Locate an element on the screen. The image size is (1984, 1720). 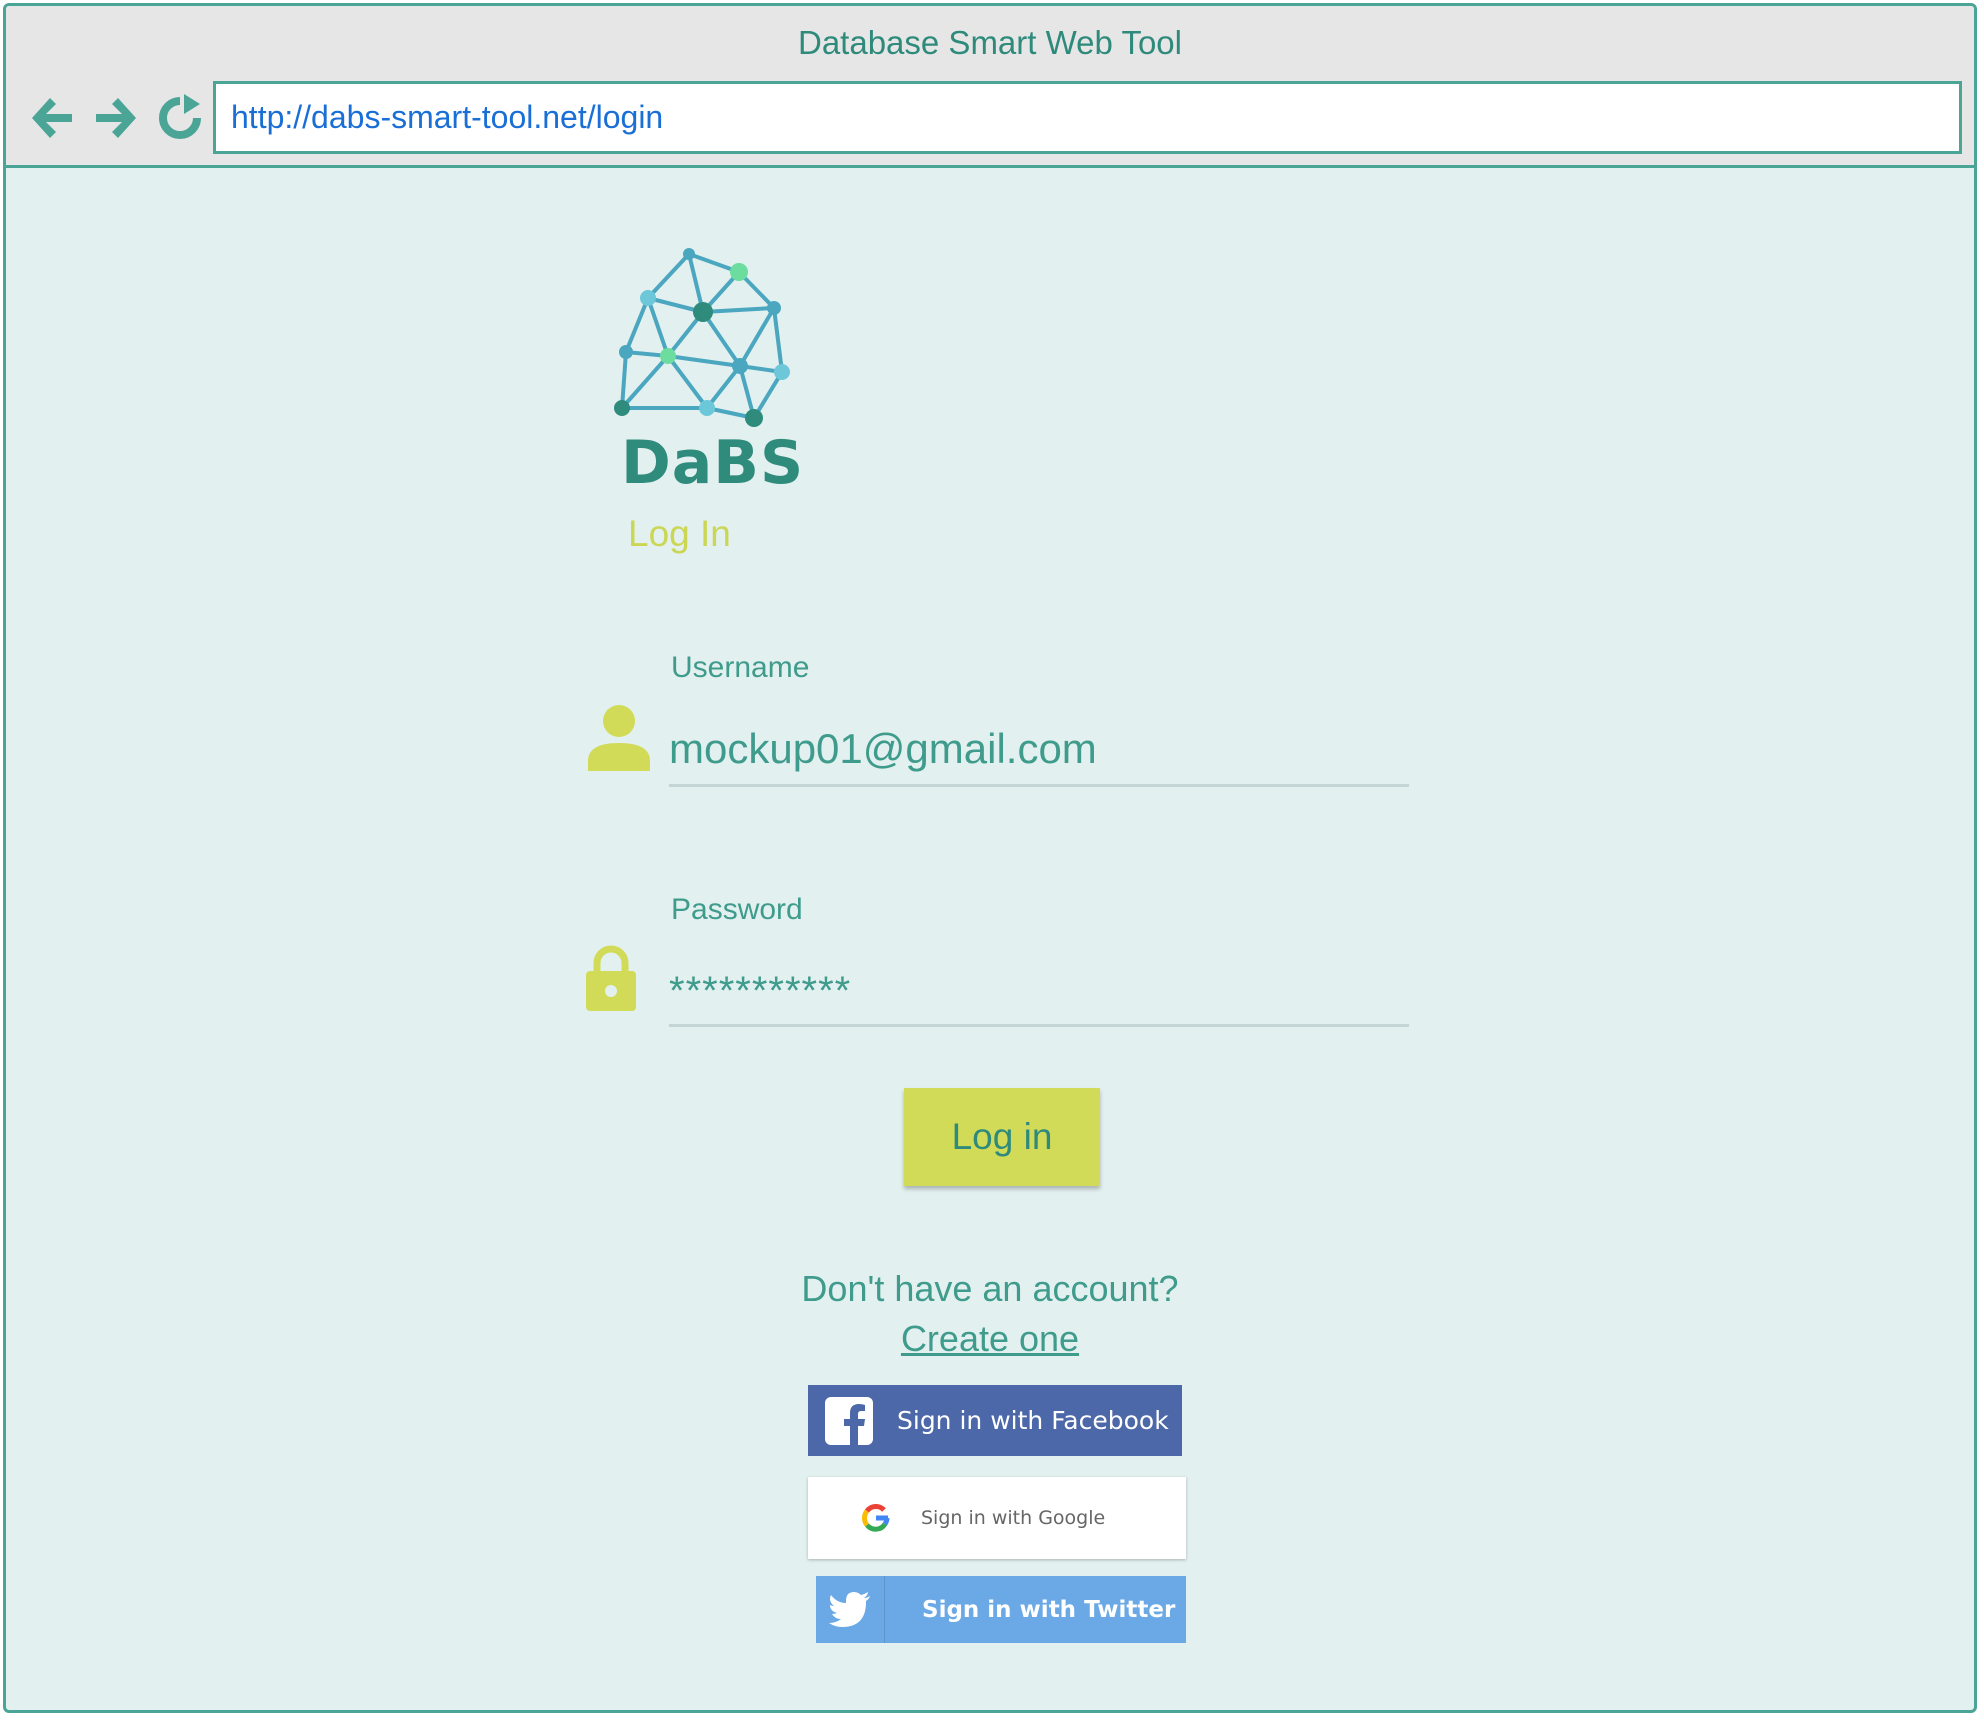
facebook-signin-button: Sign in with Facebook is located at coordinates (995, 1420).